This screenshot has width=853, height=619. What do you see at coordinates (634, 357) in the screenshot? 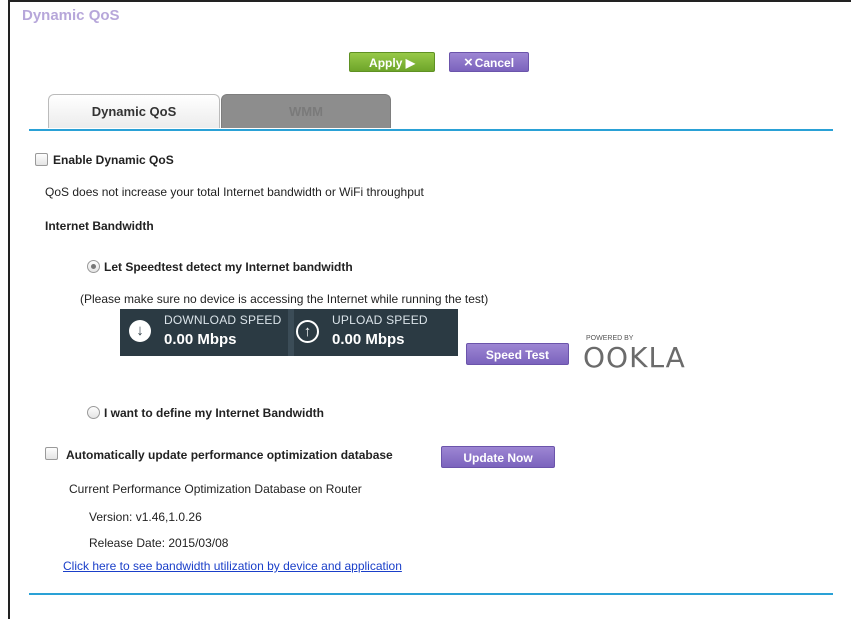
I see `ookla-logo: OOKLA` at bounding box center [634, 357].